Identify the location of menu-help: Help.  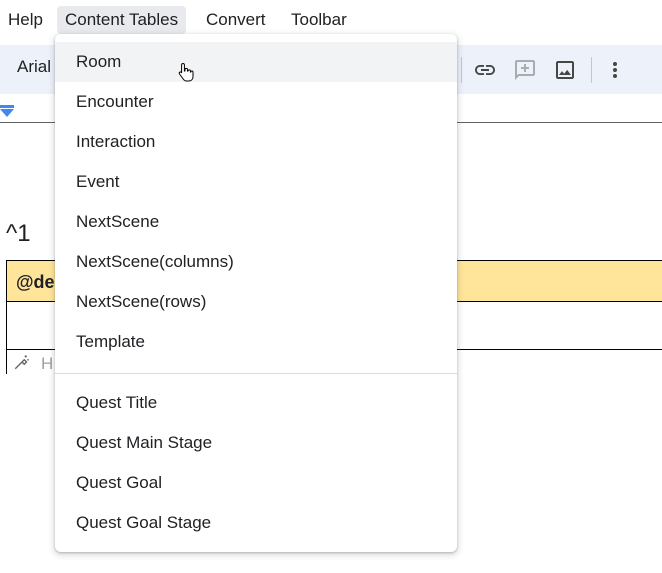
(25, 20).